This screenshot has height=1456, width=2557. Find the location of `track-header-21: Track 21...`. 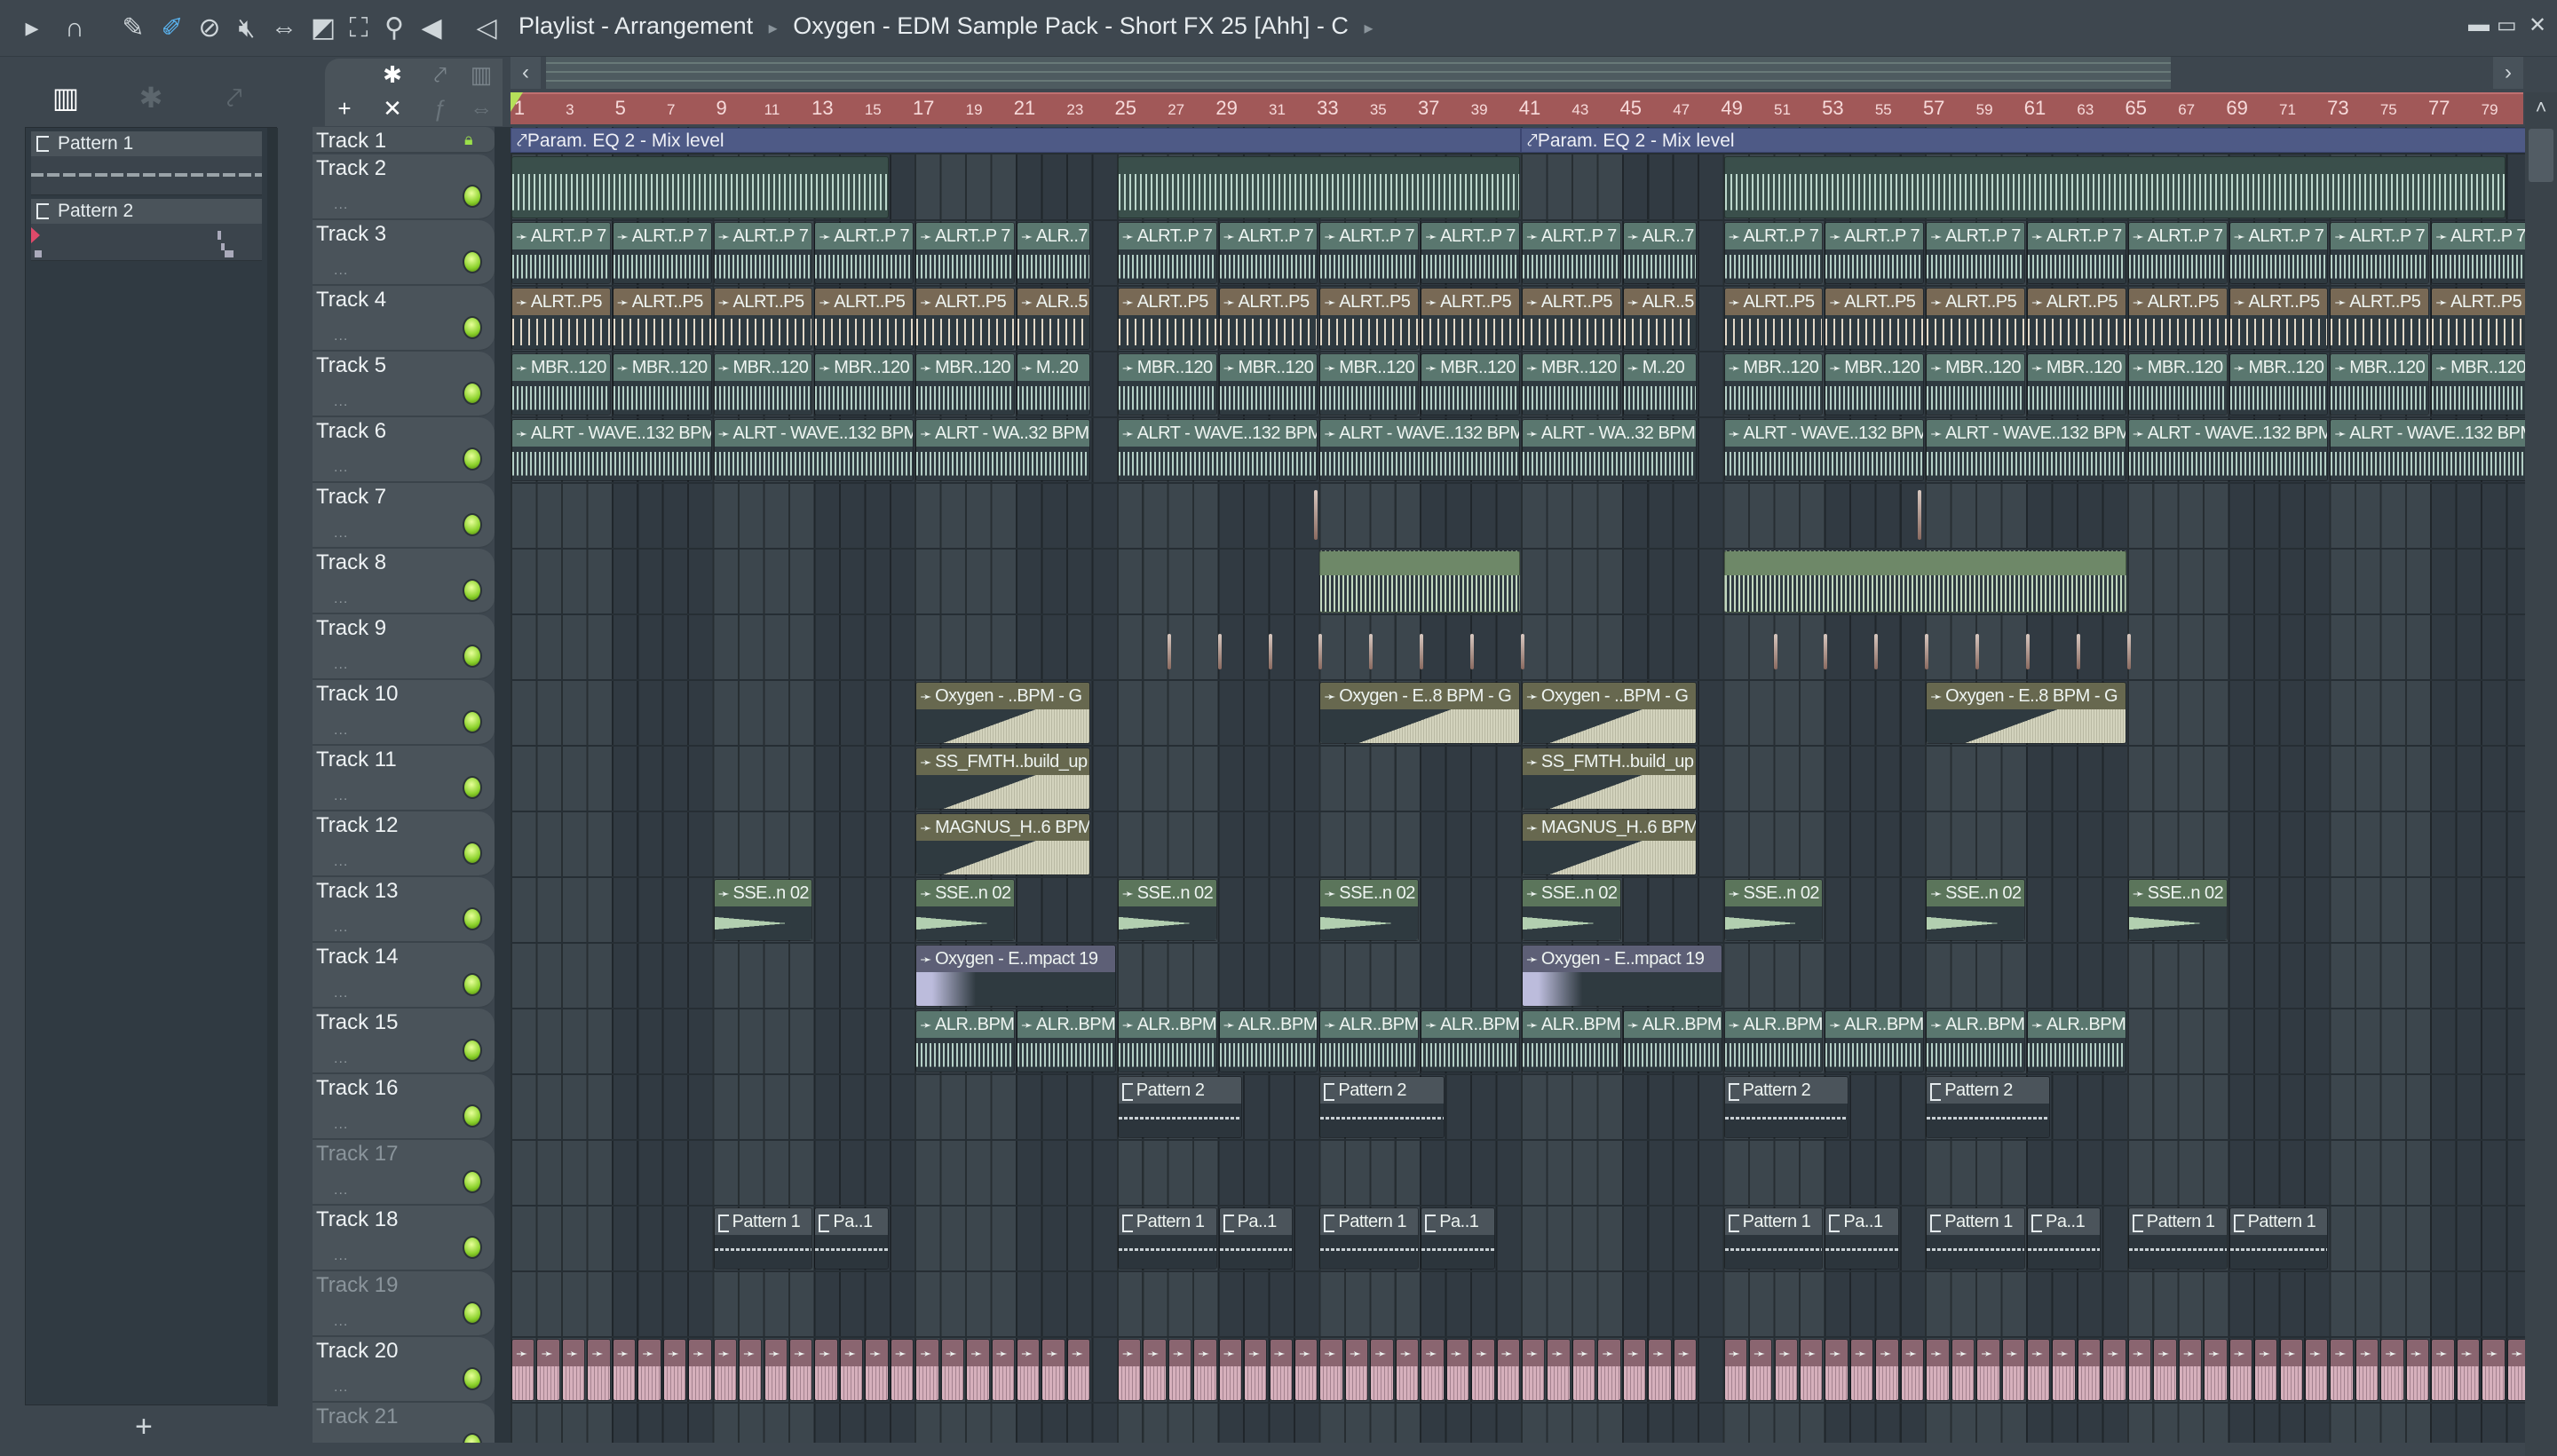

track-header-21: Track 21... is located at coordinates (404, 1423).